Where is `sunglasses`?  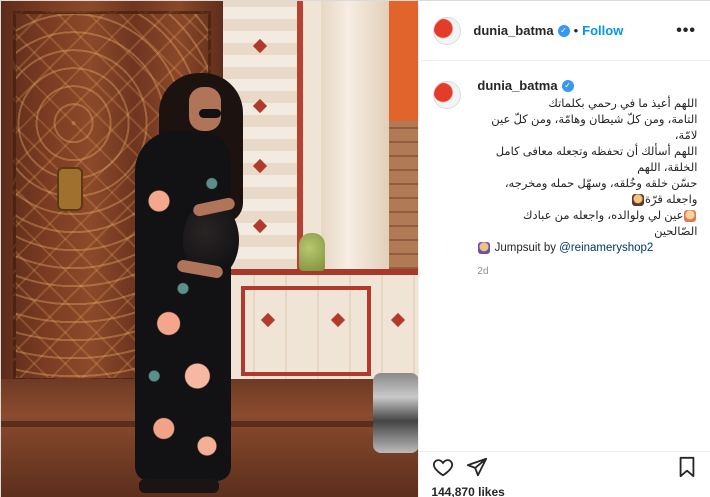 sunglasses is located at coordinates (210, 113).